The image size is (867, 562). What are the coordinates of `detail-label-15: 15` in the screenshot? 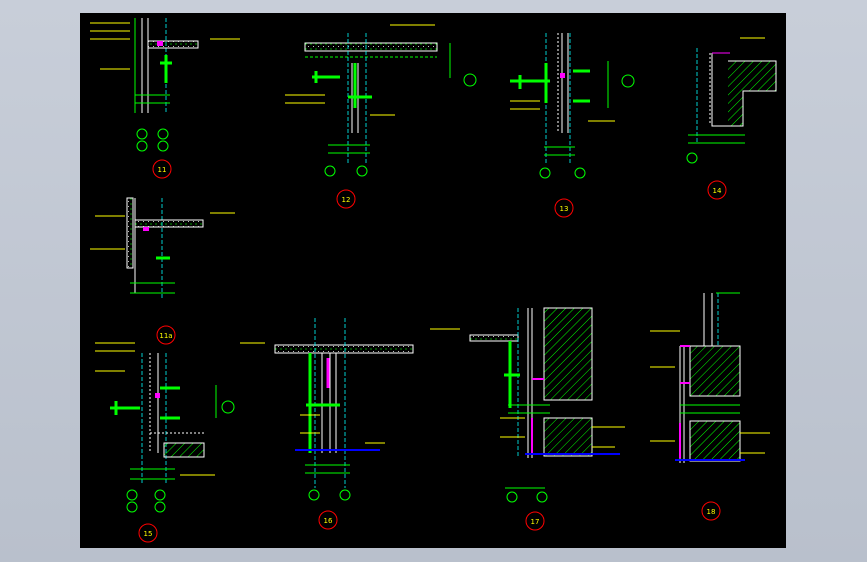 It's located at (148, 534).